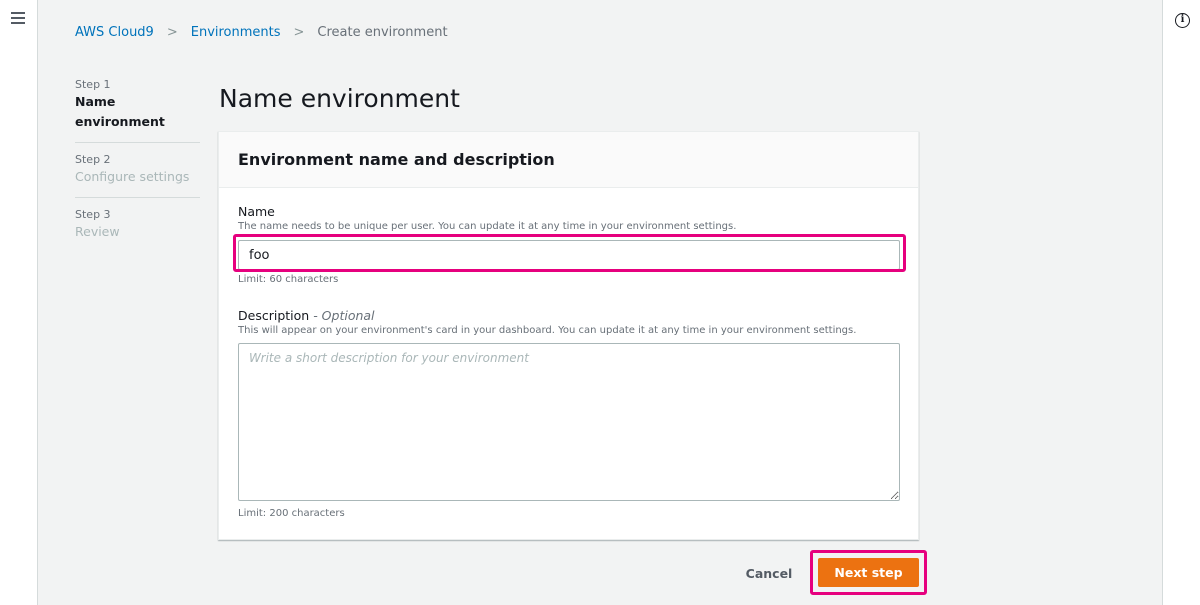  I want to click on right-tools-rail: i, so click(1181, 302).